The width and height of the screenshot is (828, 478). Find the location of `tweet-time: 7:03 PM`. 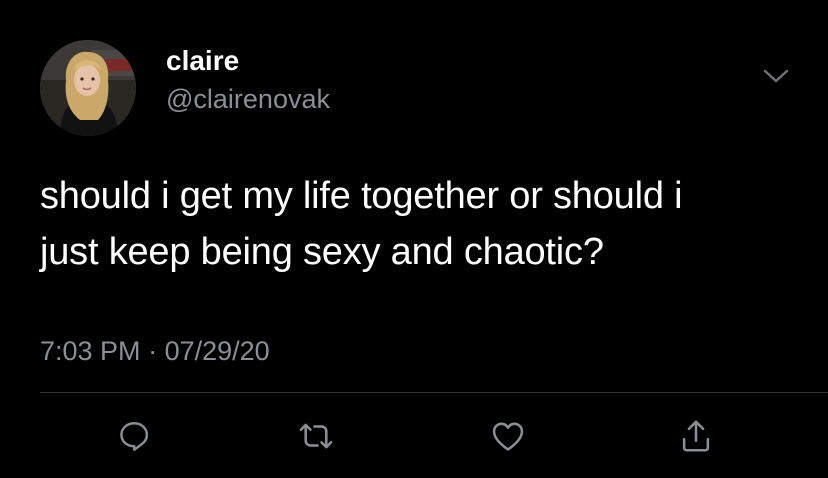

tweet-time: 7:03 PM is located at coordinates (90, 351).